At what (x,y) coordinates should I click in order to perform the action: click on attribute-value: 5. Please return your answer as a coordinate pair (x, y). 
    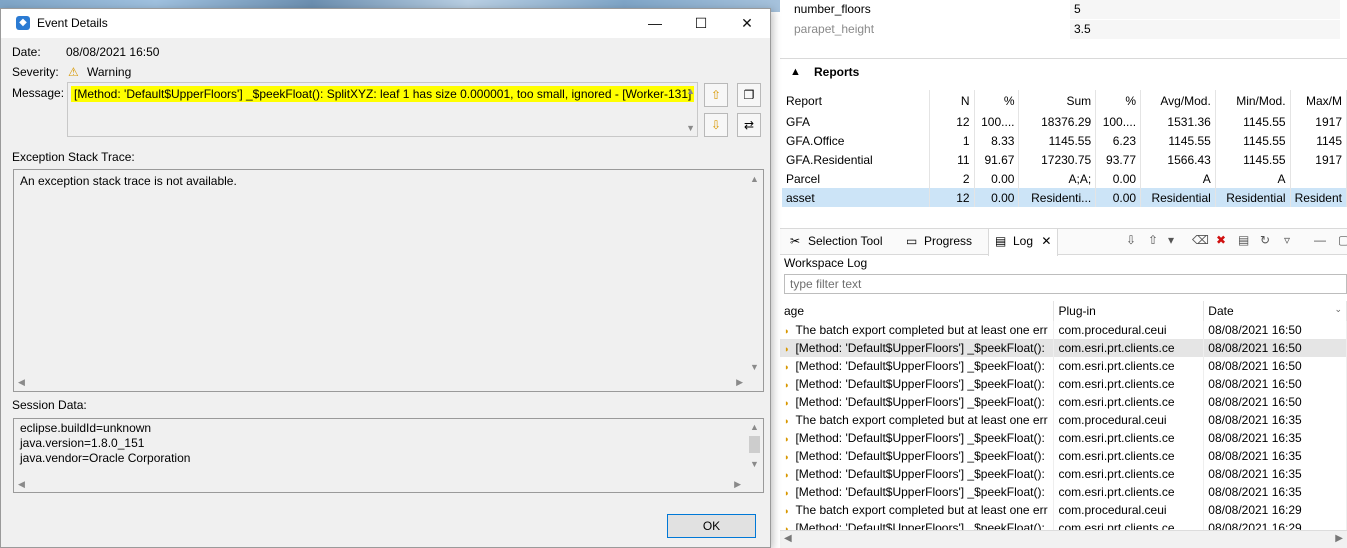
    Looking at the image, I should click on (1205, 9).